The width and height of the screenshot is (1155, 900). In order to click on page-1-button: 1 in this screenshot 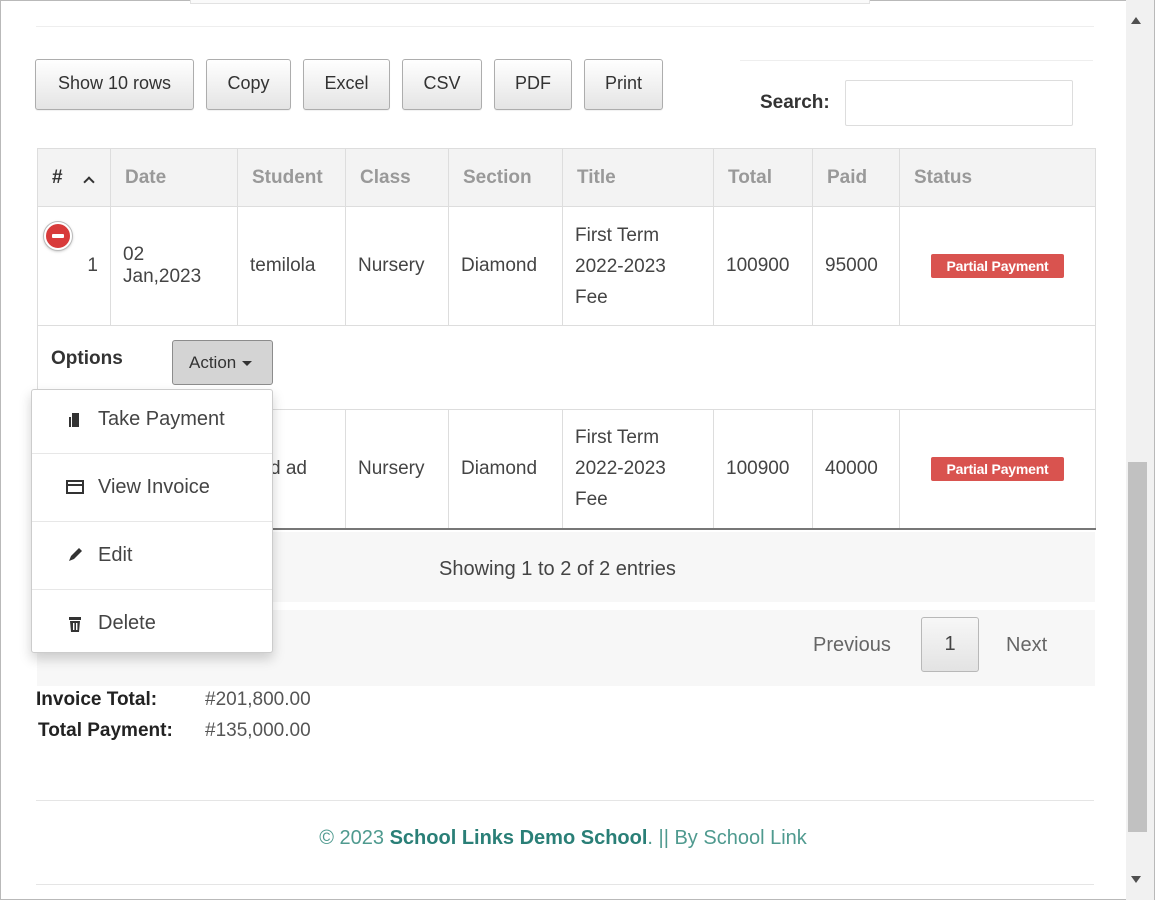, I will do `click(950, 644)`.